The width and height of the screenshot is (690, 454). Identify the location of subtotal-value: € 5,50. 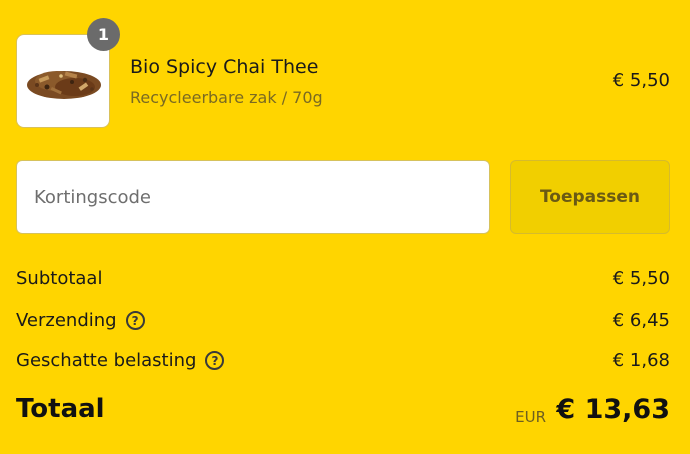
(641, 278).